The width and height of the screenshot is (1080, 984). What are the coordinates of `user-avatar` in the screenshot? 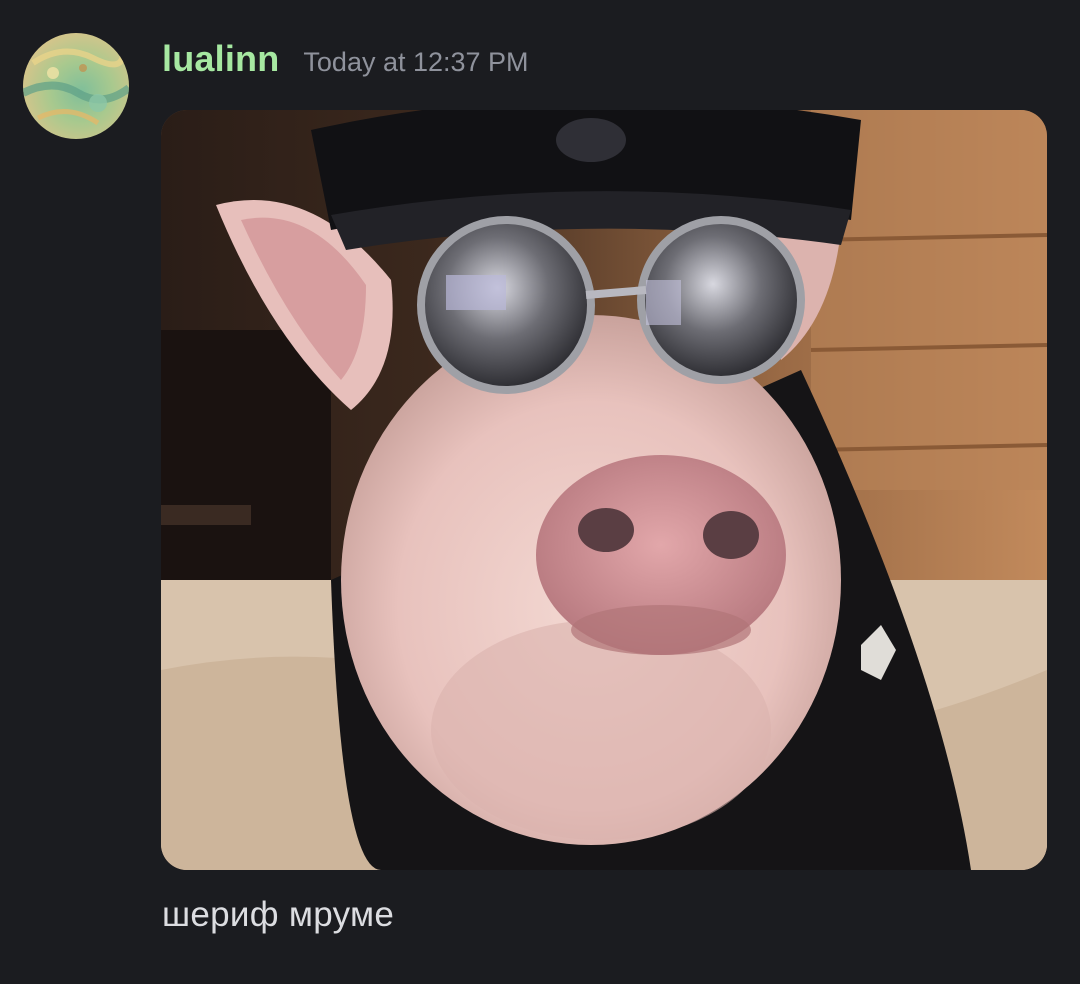 It's located at (76, 86).